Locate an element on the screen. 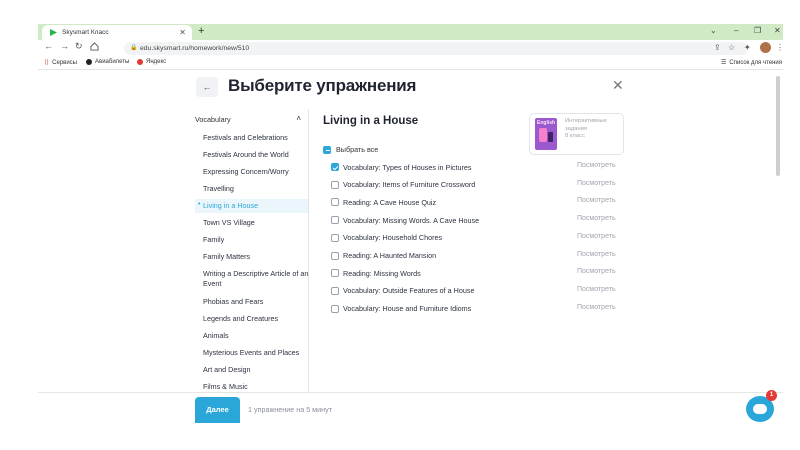  browser-tab: Skysmart Класс ✕ is located at coordinates (117, 32).